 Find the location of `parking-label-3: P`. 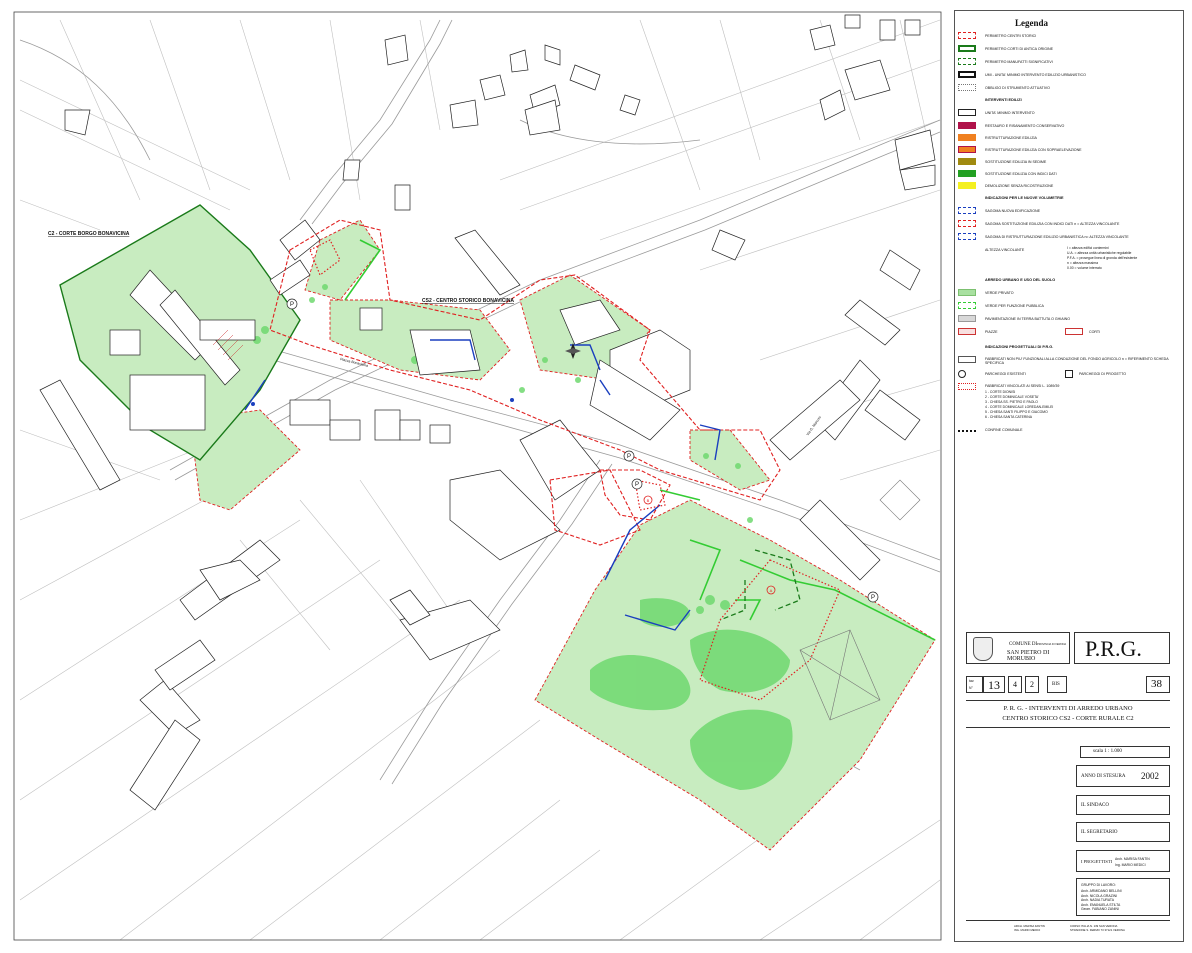

parking-label-3: P is located at coordinates (637, 485).